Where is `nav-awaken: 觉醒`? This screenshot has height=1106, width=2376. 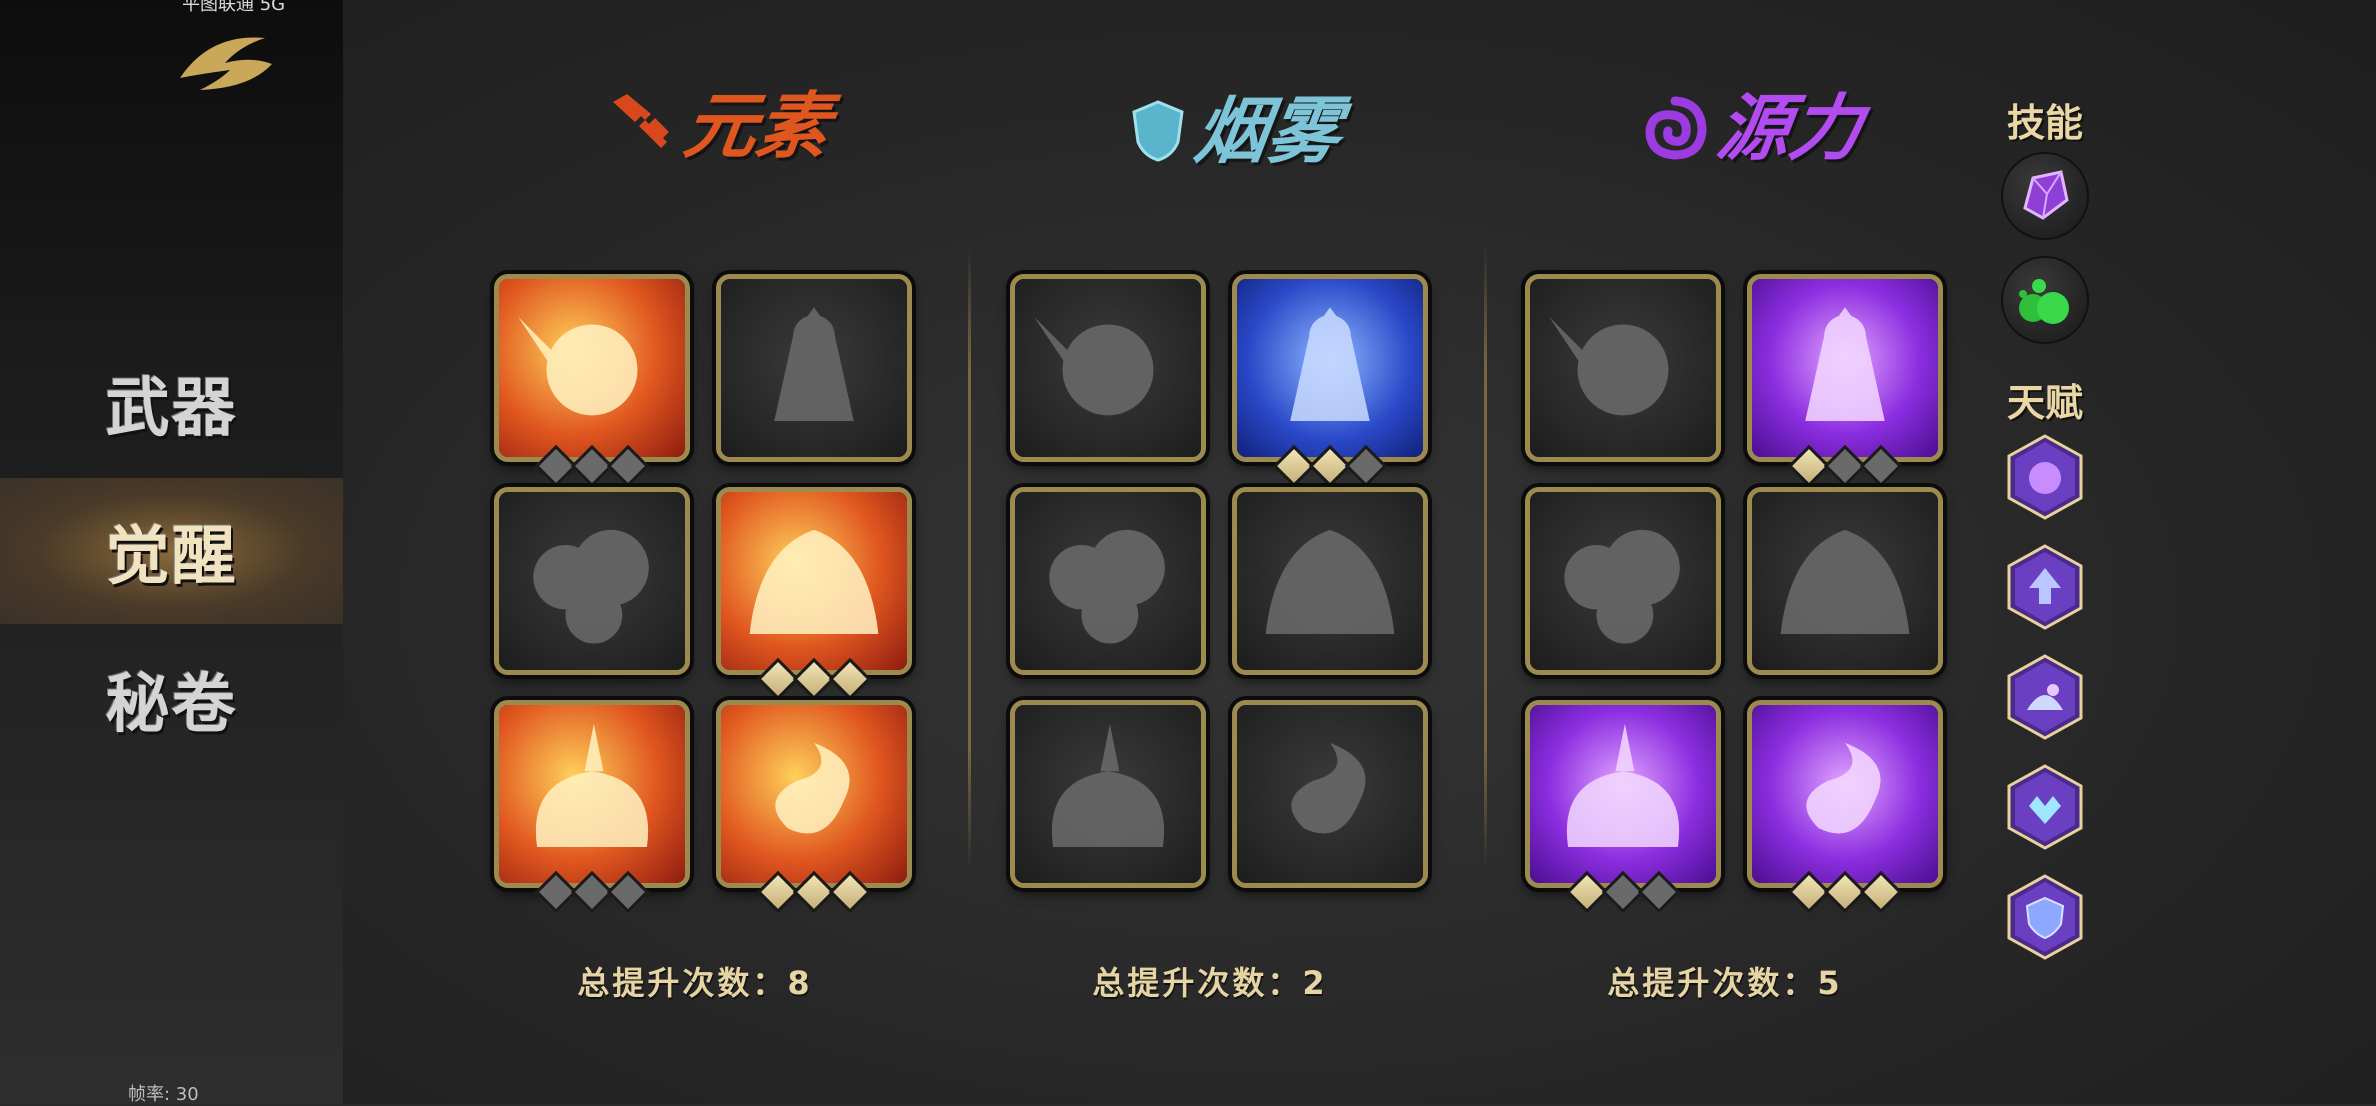
nav-awaken: 觉醒 is located at coordinates (171, 551).